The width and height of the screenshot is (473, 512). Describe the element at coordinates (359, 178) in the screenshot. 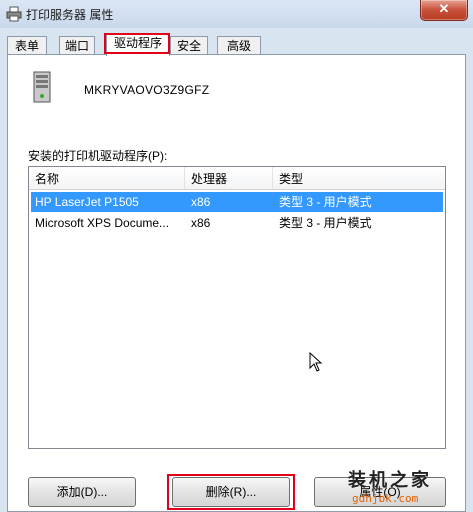

I see `column-header-type: 类型` at that location.